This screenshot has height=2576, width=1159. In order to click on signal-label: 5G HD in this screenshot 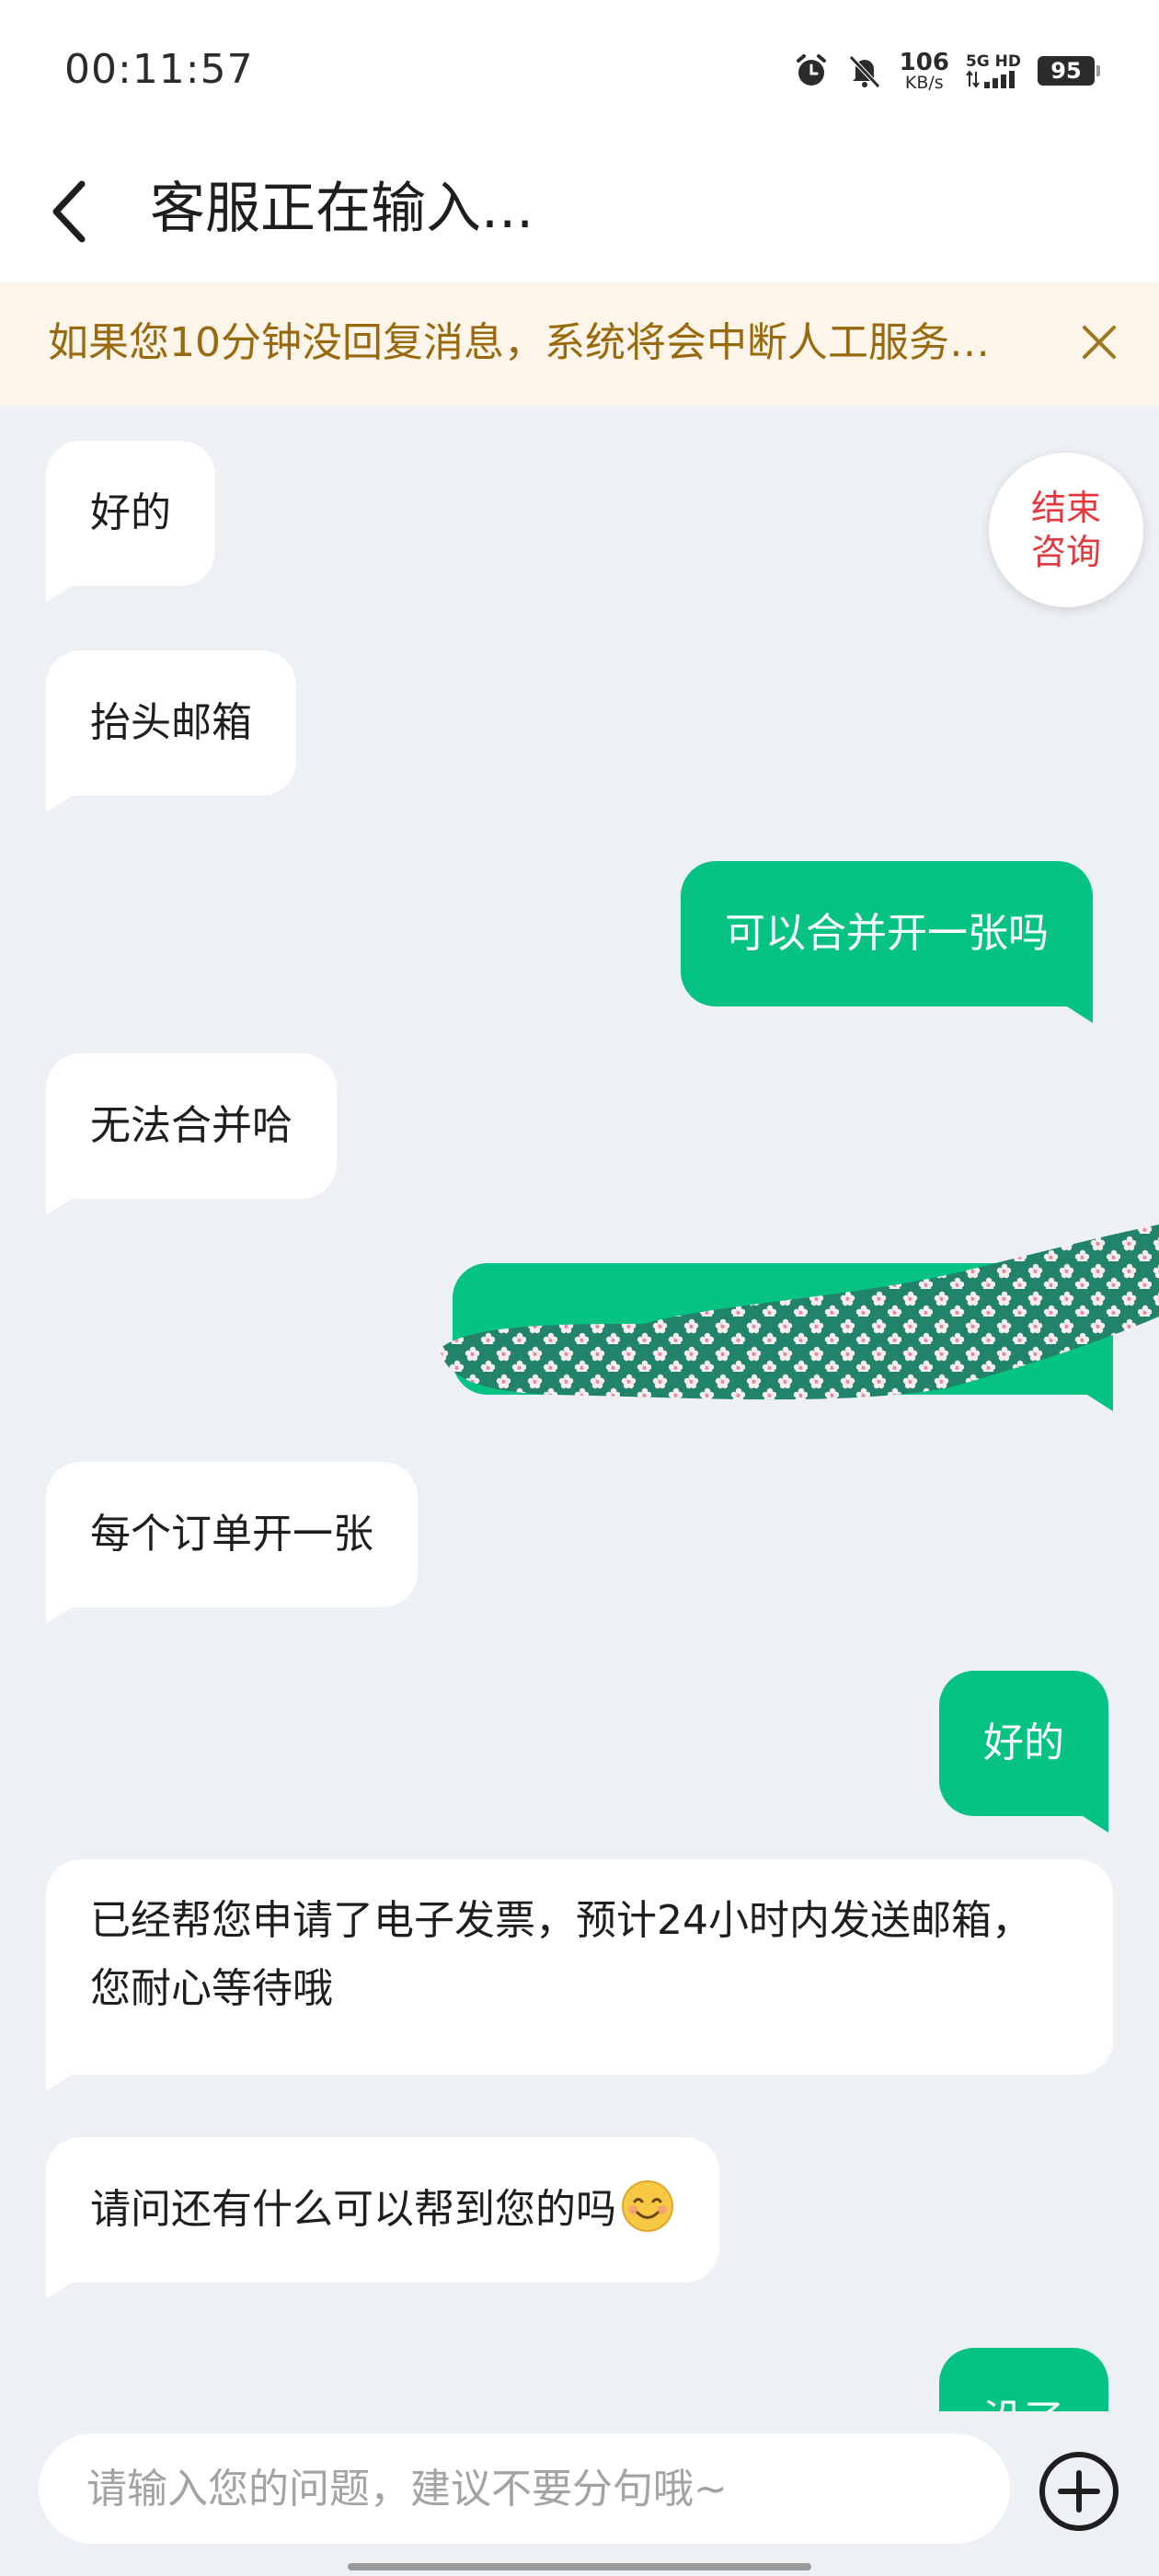, I will do `click(993, 61)`.